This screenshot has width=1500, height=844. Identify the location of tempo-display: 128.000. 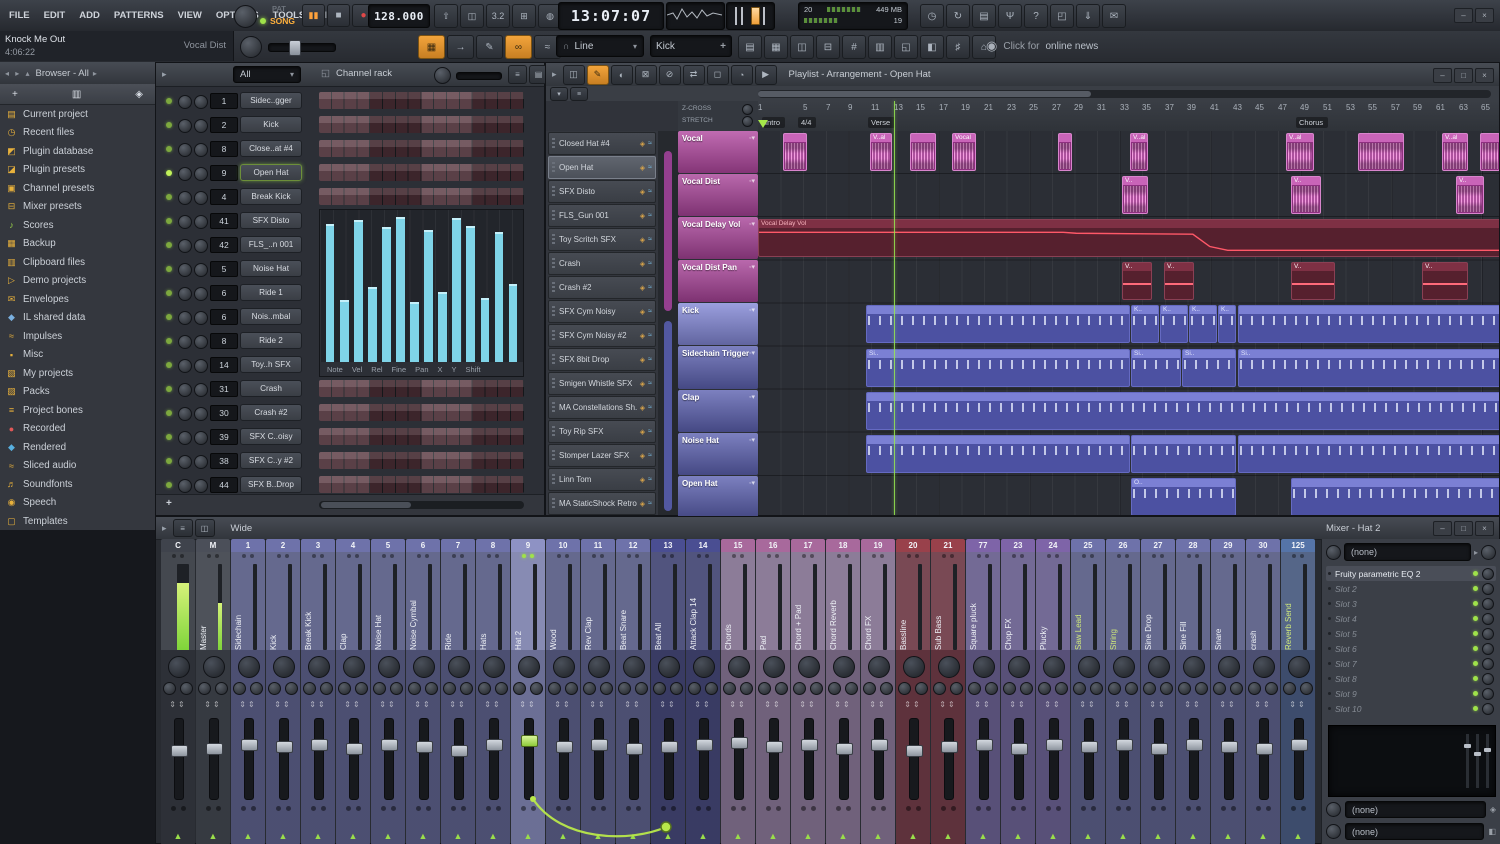
(399, 16).